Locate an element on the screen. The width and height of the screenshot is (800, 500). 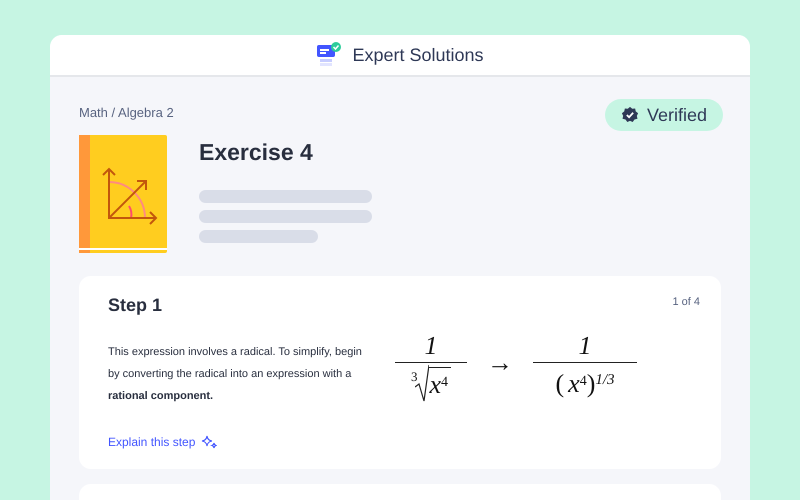
header-title: Expert Solutions is located at coordinates (418, 55).